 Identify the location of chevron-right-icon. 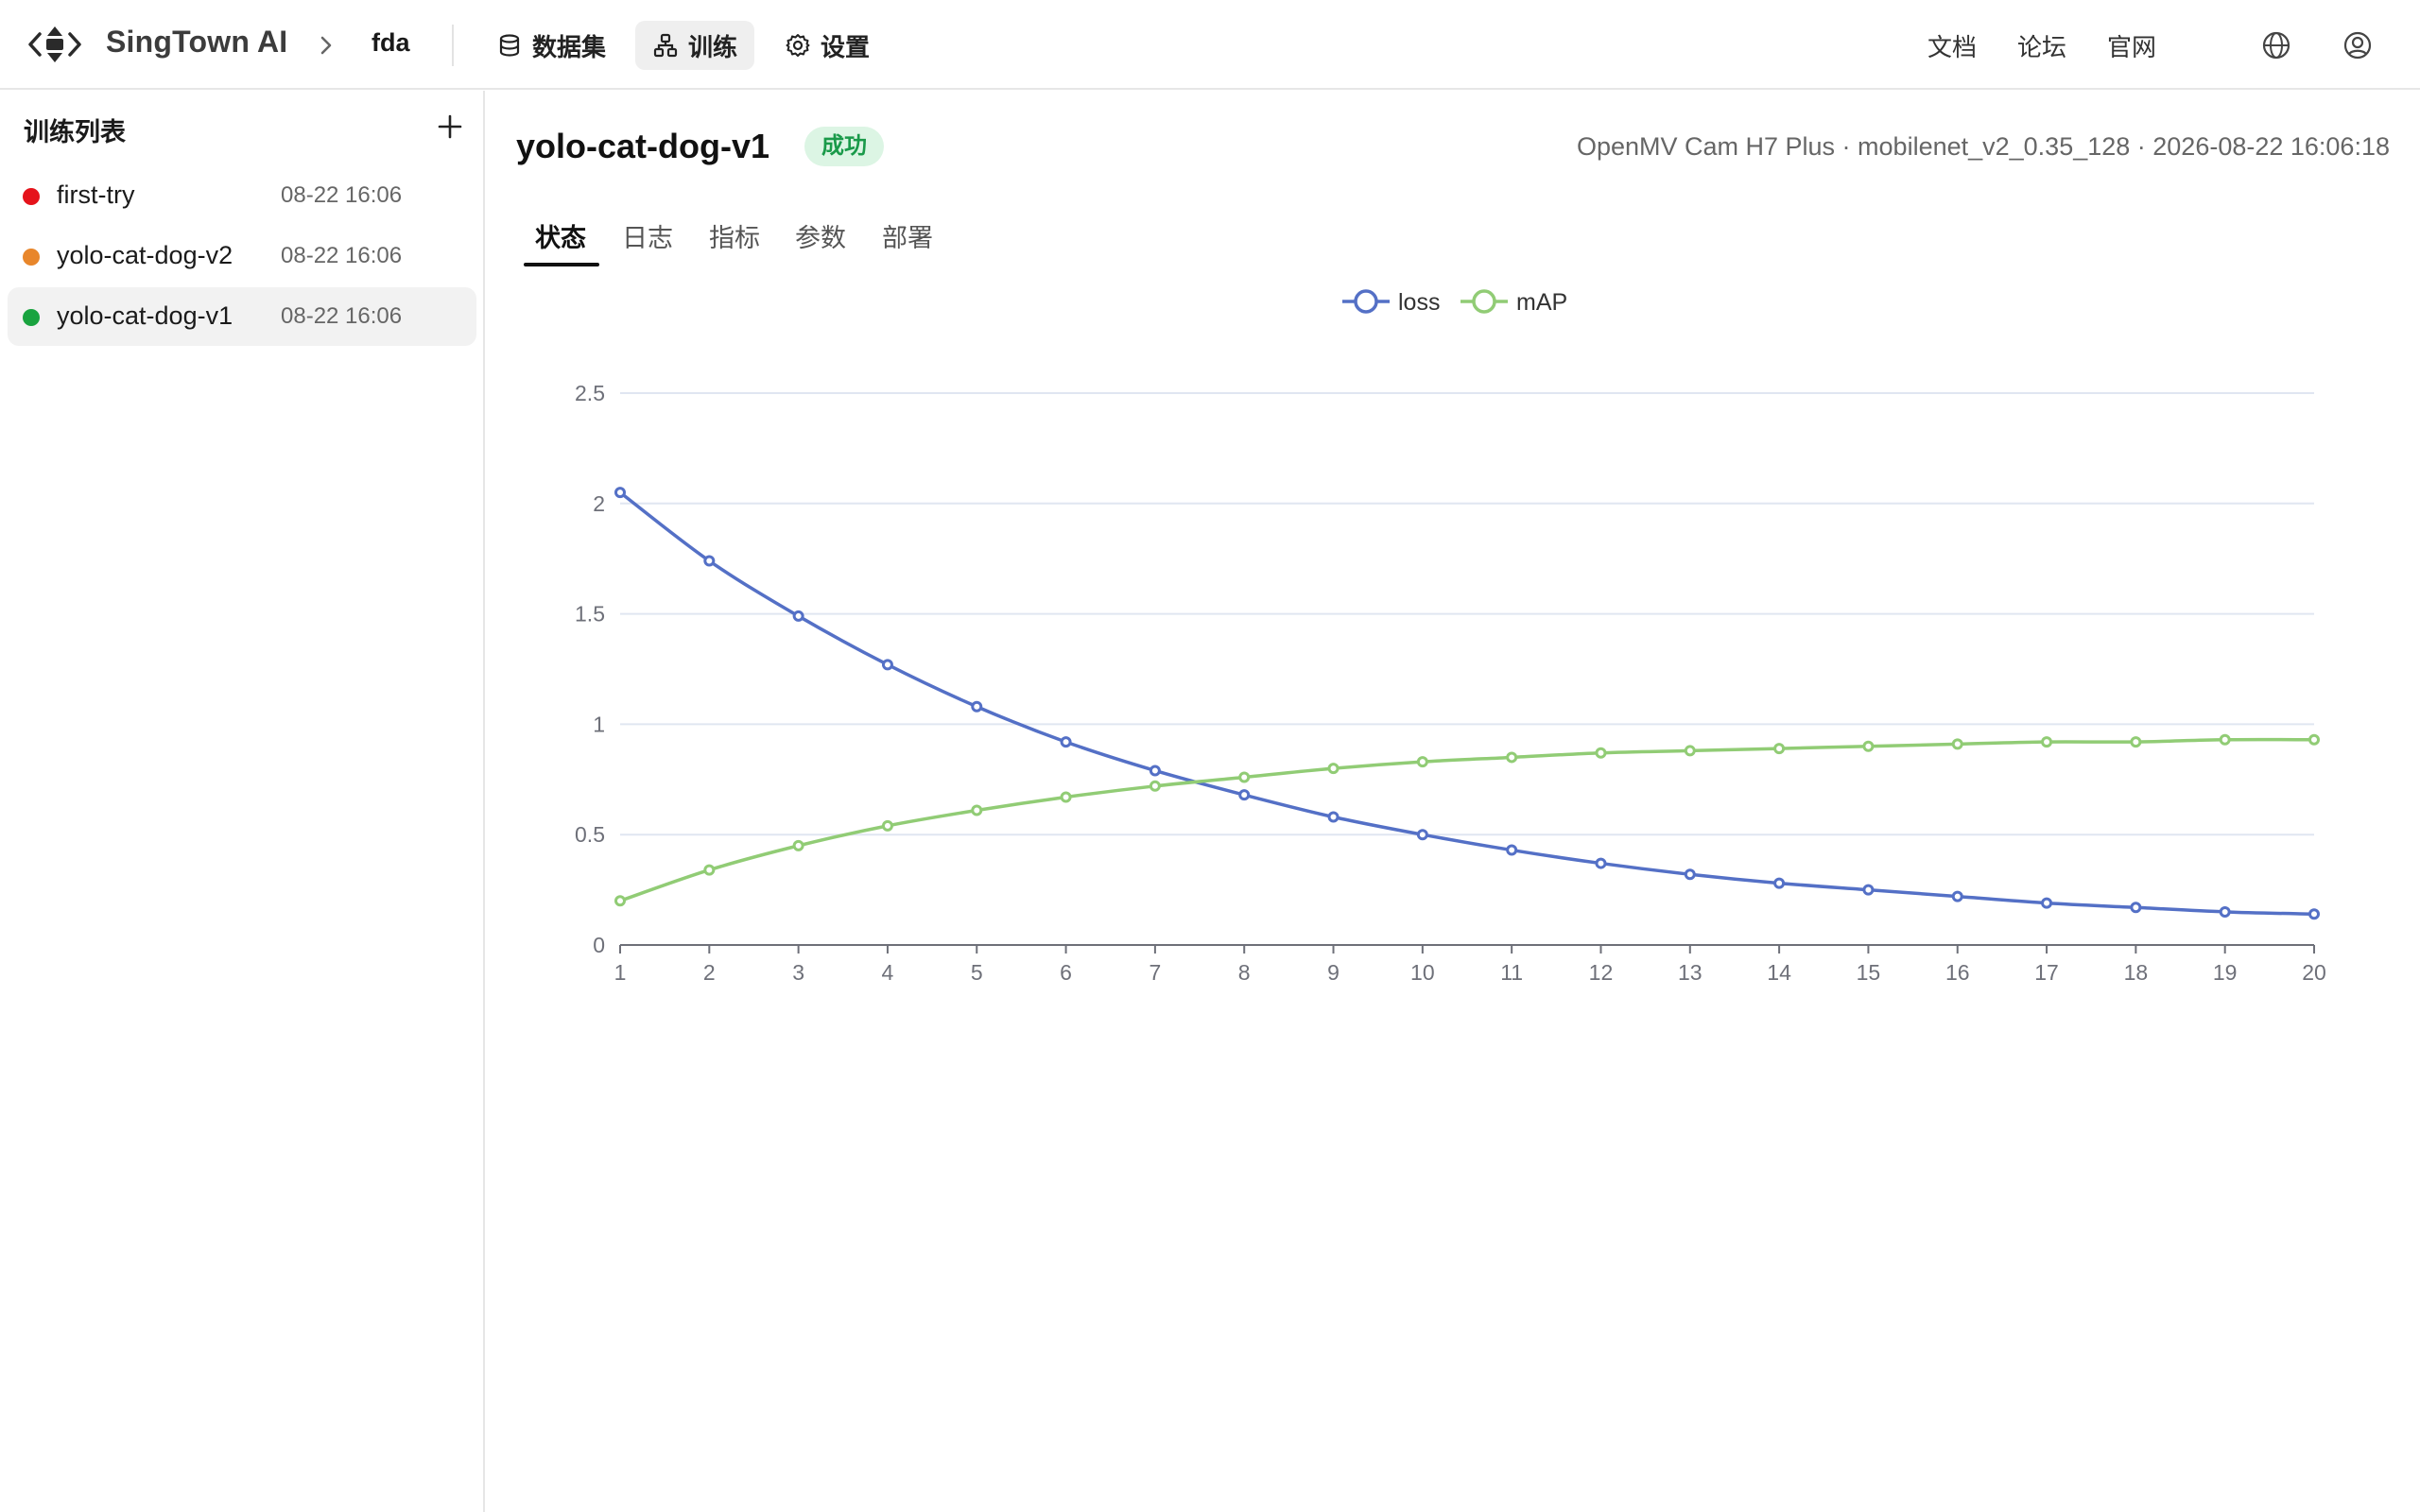
(326, 45).